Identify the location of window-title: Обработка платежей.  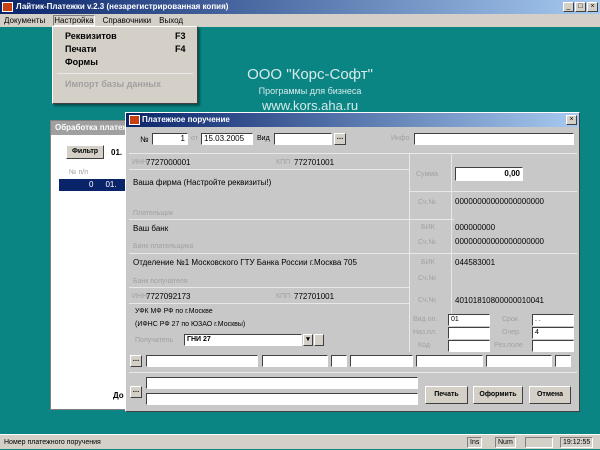
(92, 128).